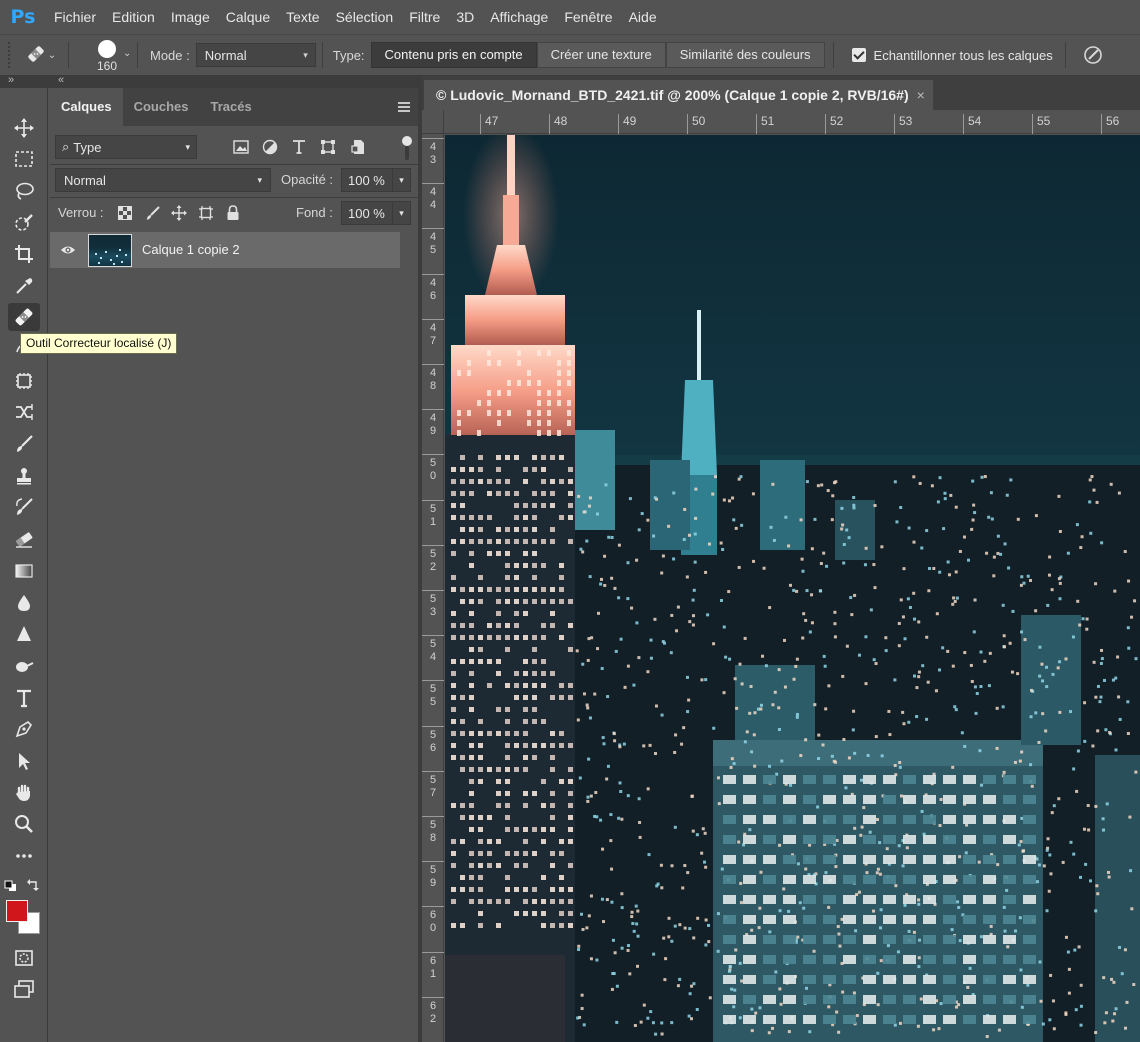 The image size is (1140, 1042). What do you see at coordinates (24, 729) in the screenshot?
I see `pen-tool` at bounding box center [24, 729].